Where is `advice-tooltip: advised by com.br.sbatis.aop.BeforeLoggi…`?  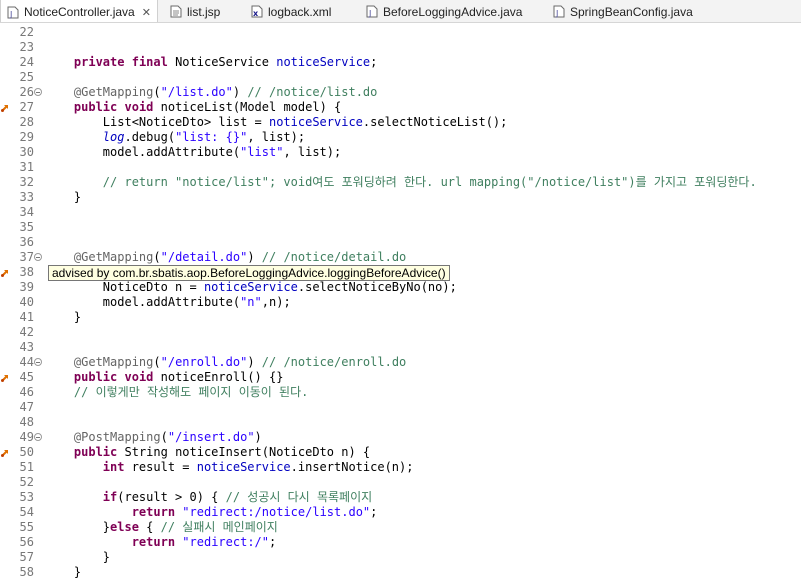 advice-tooltip: advised by com.br.sbatis.aop.BeforeLoggi… is located at coordinates (249, 273).